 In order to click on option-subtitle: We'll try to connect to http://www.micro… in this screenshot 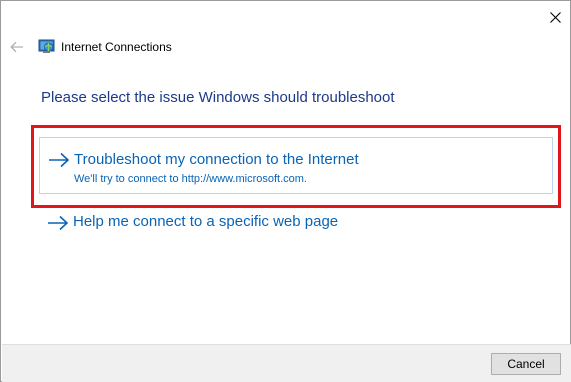, I will do `click(190, 179)`.